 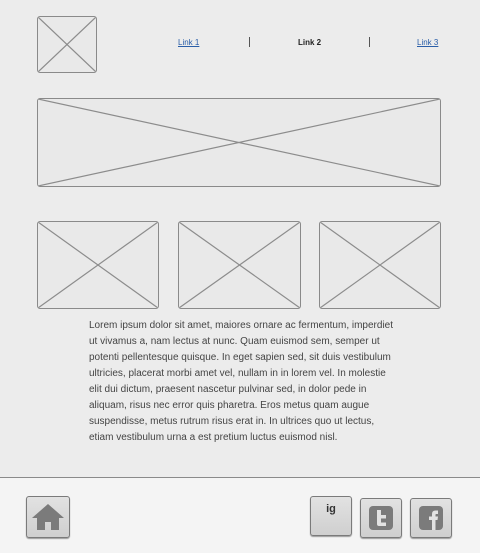 What do you see at coordinates (331, 509) in the screenshot?
I see `instagram-icon: ig` at bounding box center [331, 509].